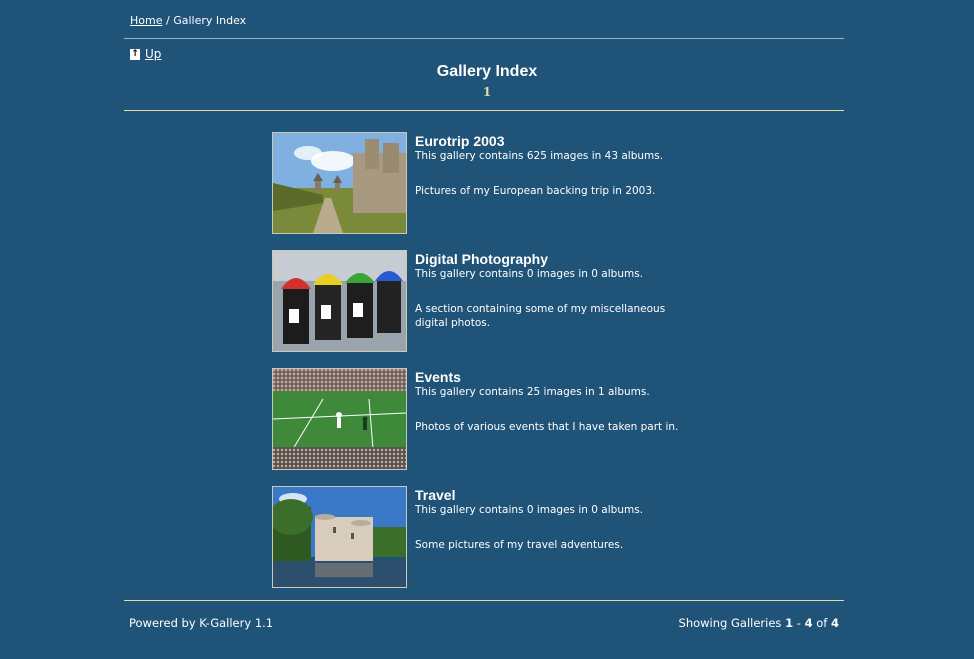 This screenshot has width=974, height=659. What do you see at coordinates (481, 259) in the screenshot?
I see `gallery-title: Digital Photography` at bounding box center [481, 259].